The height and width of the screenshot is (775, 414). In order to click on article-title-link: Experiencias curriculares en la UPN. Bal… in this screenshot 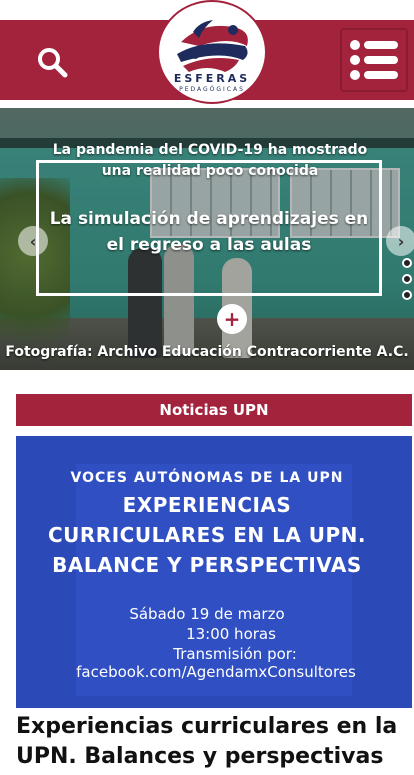, I will do `click(214, 742)`.